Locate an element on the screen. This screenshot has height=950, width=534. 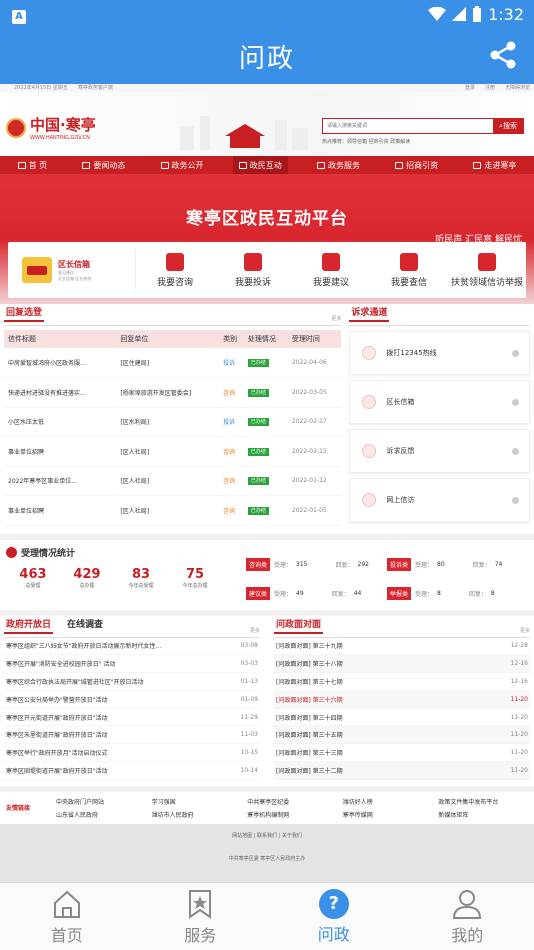
top-link: 登录 is located at coordinates (470, 88).